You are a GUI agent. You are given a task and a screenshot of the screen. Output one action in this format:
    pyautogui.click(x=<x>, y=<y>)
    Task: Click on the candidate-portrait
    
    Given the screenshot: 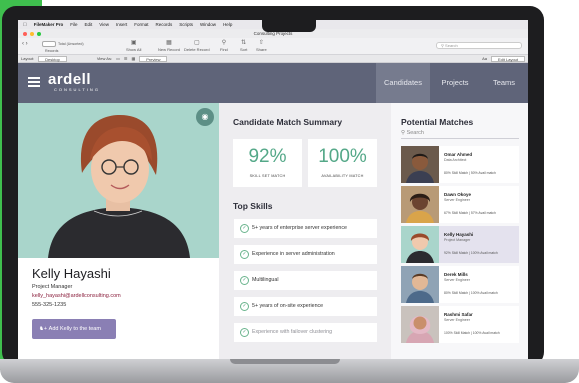 What is the action you would take?
    pyautogui.click(x=118, y=180)
    